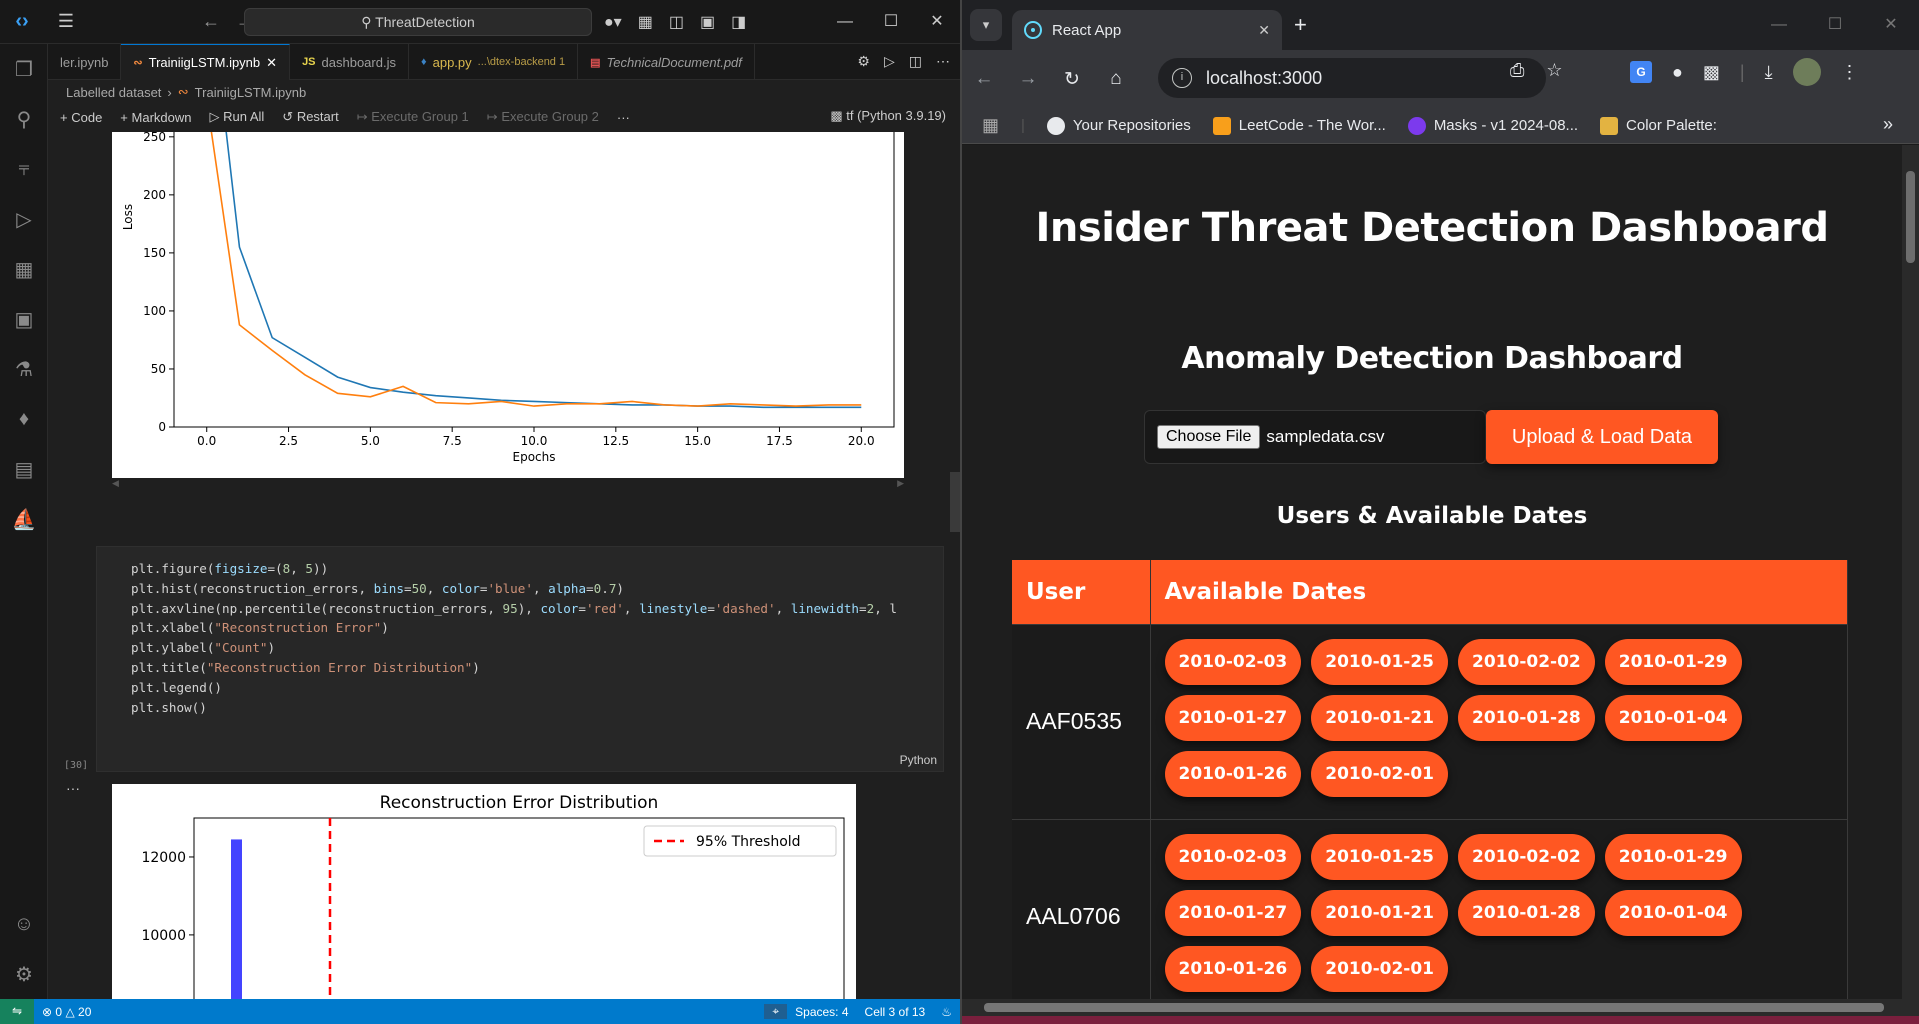  Describe the element at coordinates (946, 1012) in the screenshot. I see `notifications-bell-icon: ♨` at that location.